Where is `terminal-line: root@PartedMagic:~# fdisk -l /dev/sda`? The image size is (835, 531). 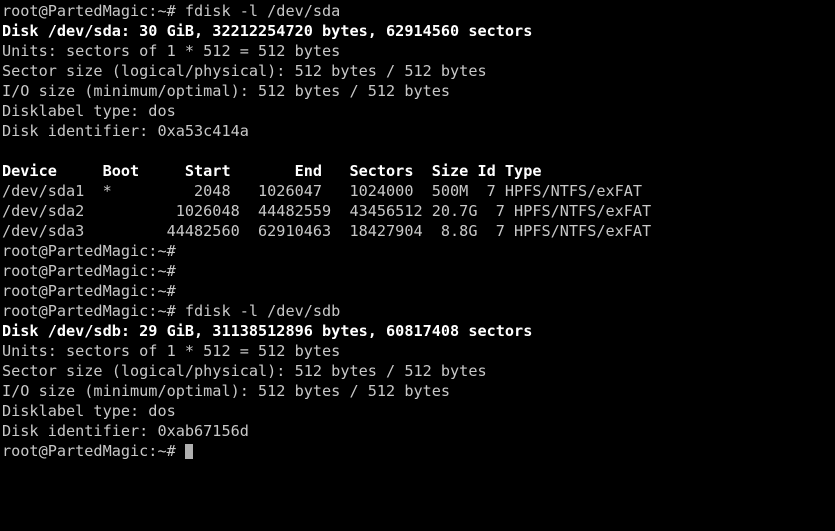 terminal-line: root@PartedMagic:~# fdisk -l /dev/sda is located at coordinates (171, 11).